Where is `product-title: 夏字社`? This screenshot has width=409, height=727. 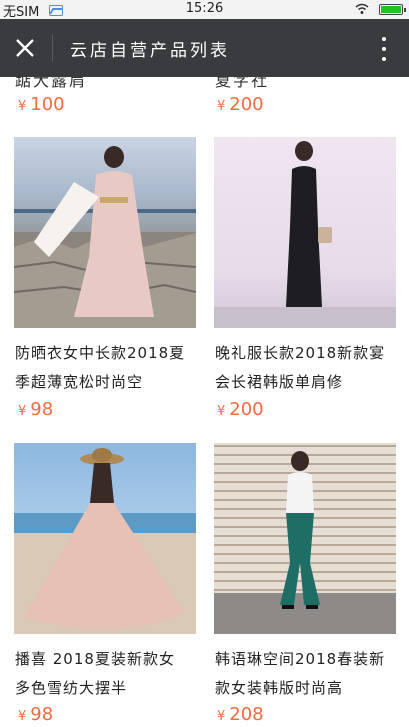 product-title: 夏字社 is located at coordinates (242, 84).